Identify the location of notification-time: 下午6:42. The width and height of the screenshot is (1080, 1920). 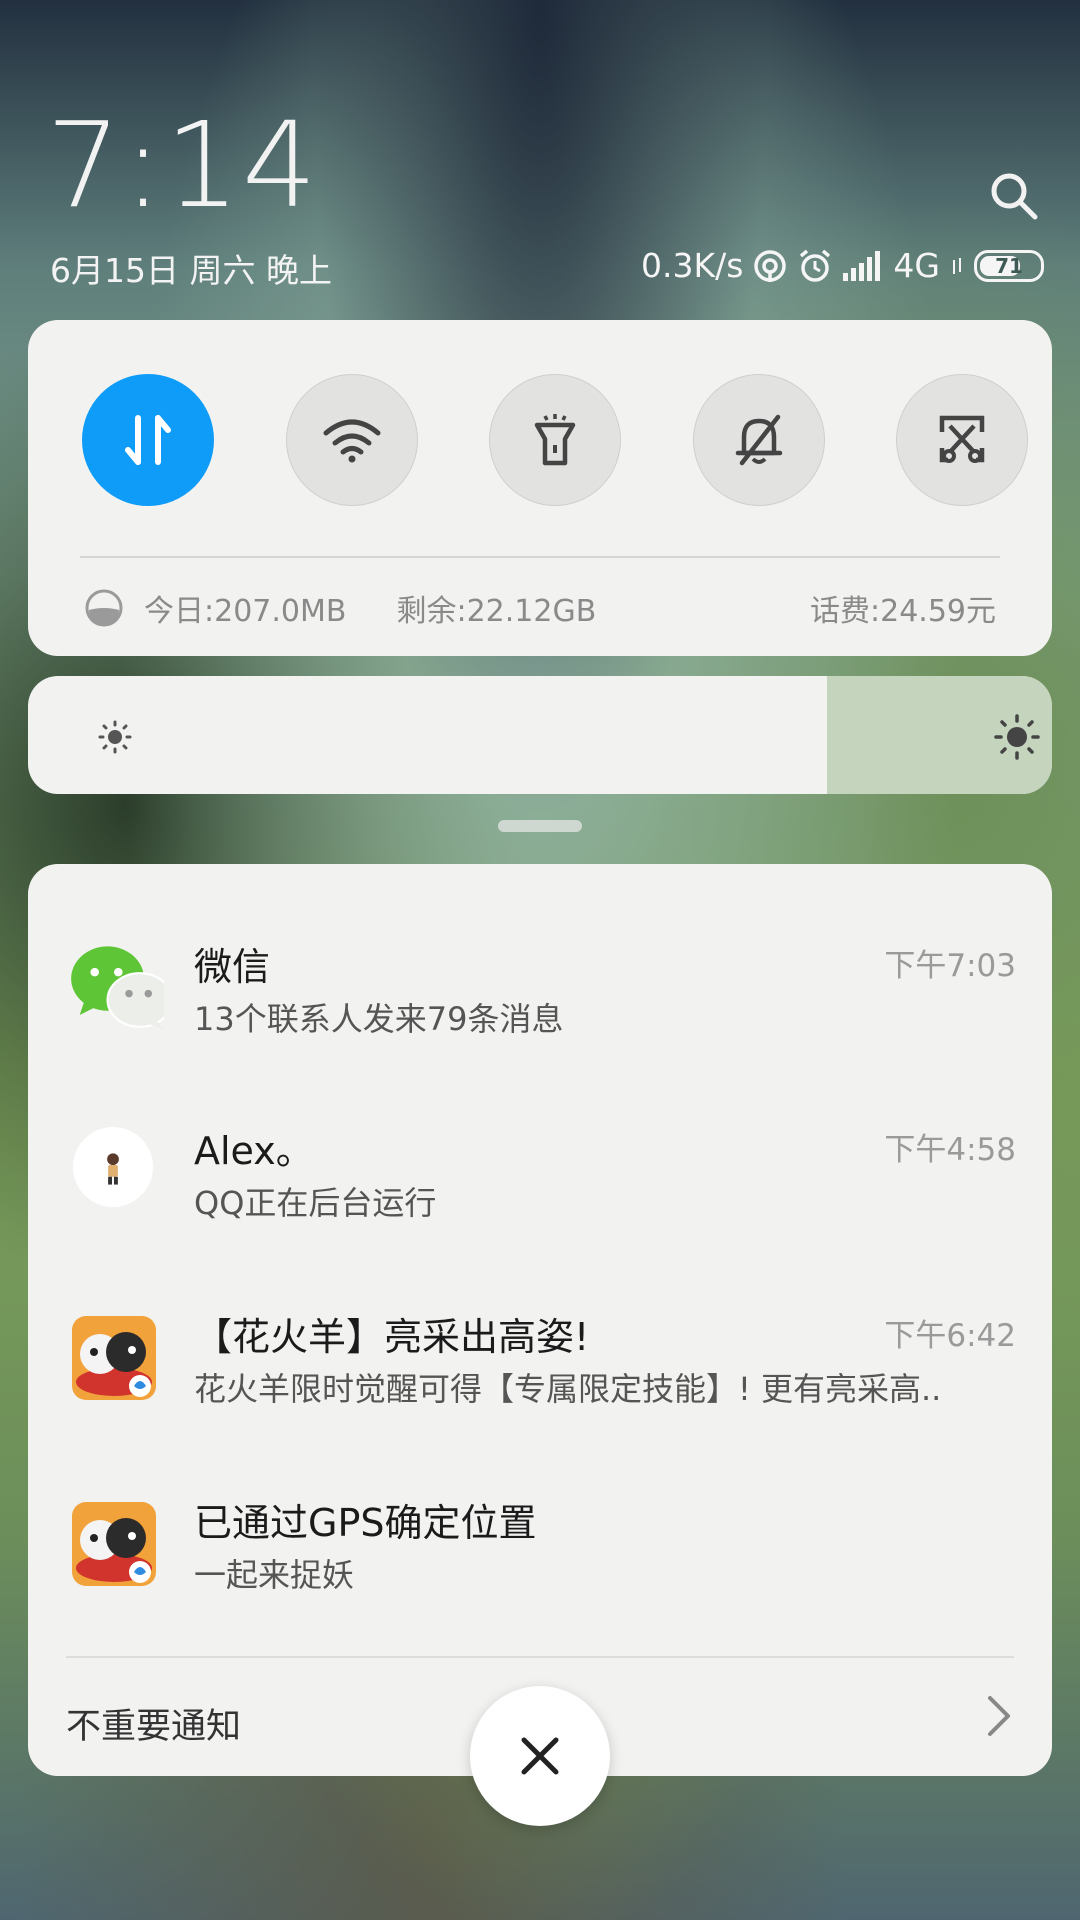
(950, 1336).